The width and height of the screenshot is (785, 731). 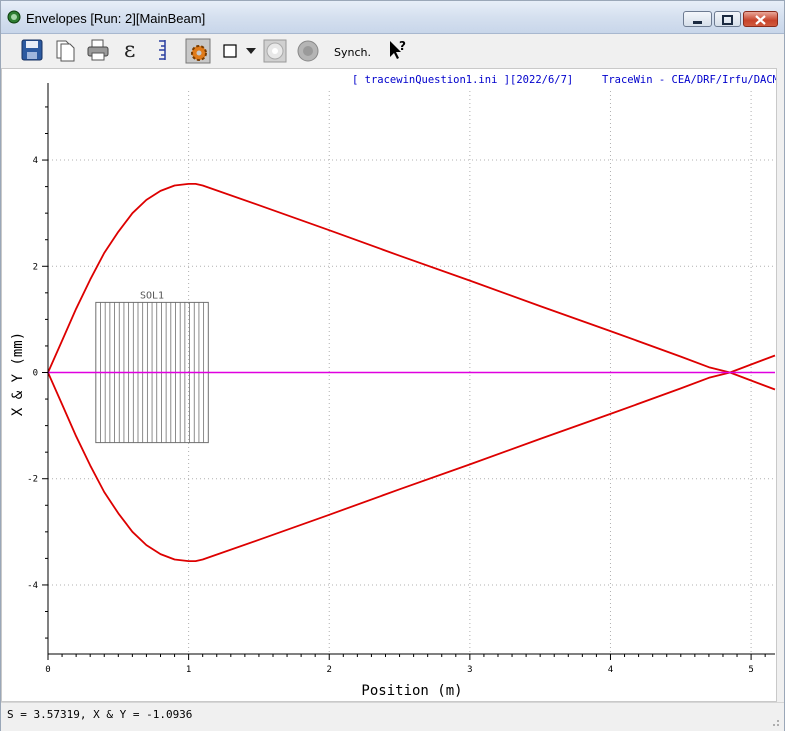 I want to click on x-tick-label: 5, so click(x=750, y=670).